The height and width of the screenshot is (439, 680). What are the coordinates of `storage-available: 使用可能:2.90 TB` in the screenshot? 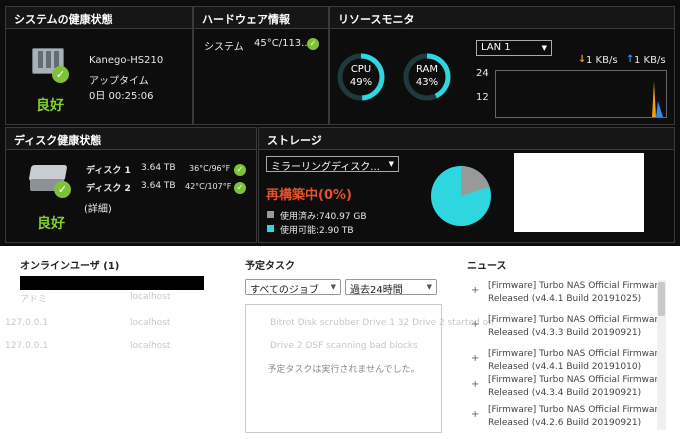 It's located at (317, 231).